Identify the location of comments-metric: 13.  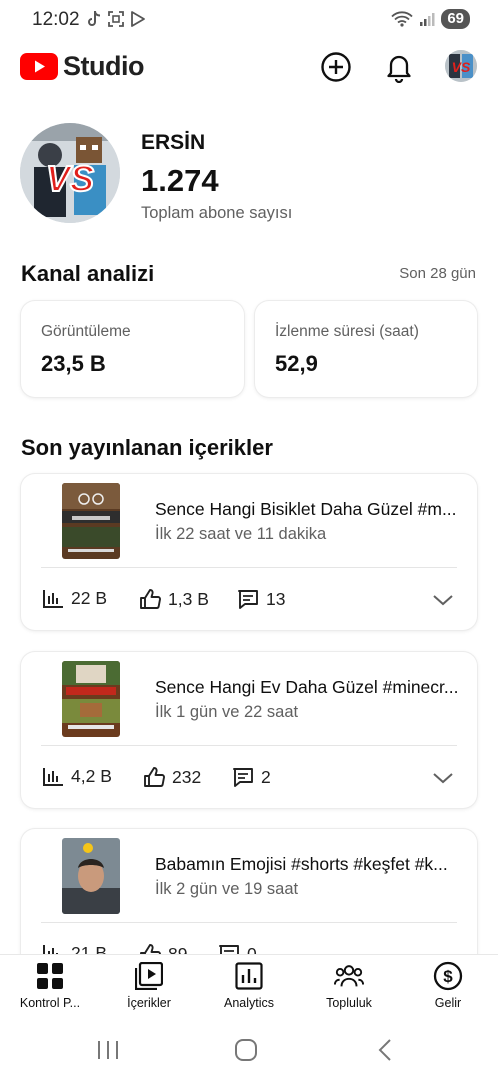
(261, 599).